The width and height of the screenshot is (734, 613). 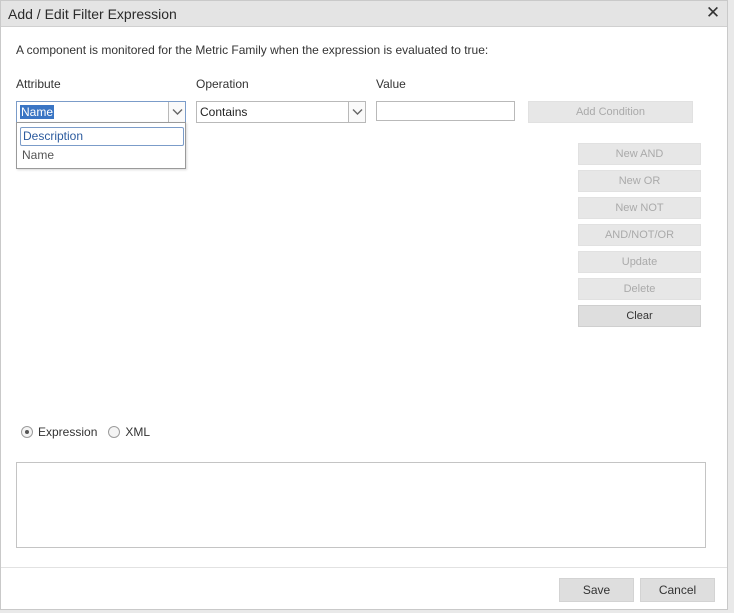 What do you see at coordinates (596, 590) in the screenshot?
I see `save-button: Save` at bounding box center [596, 590].